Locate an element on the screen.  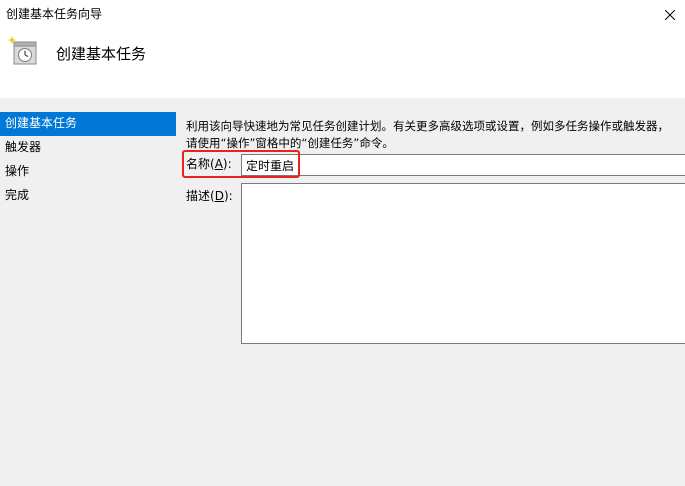
wizard-header: 创建基本任务 is located at coordinates (342, 64).